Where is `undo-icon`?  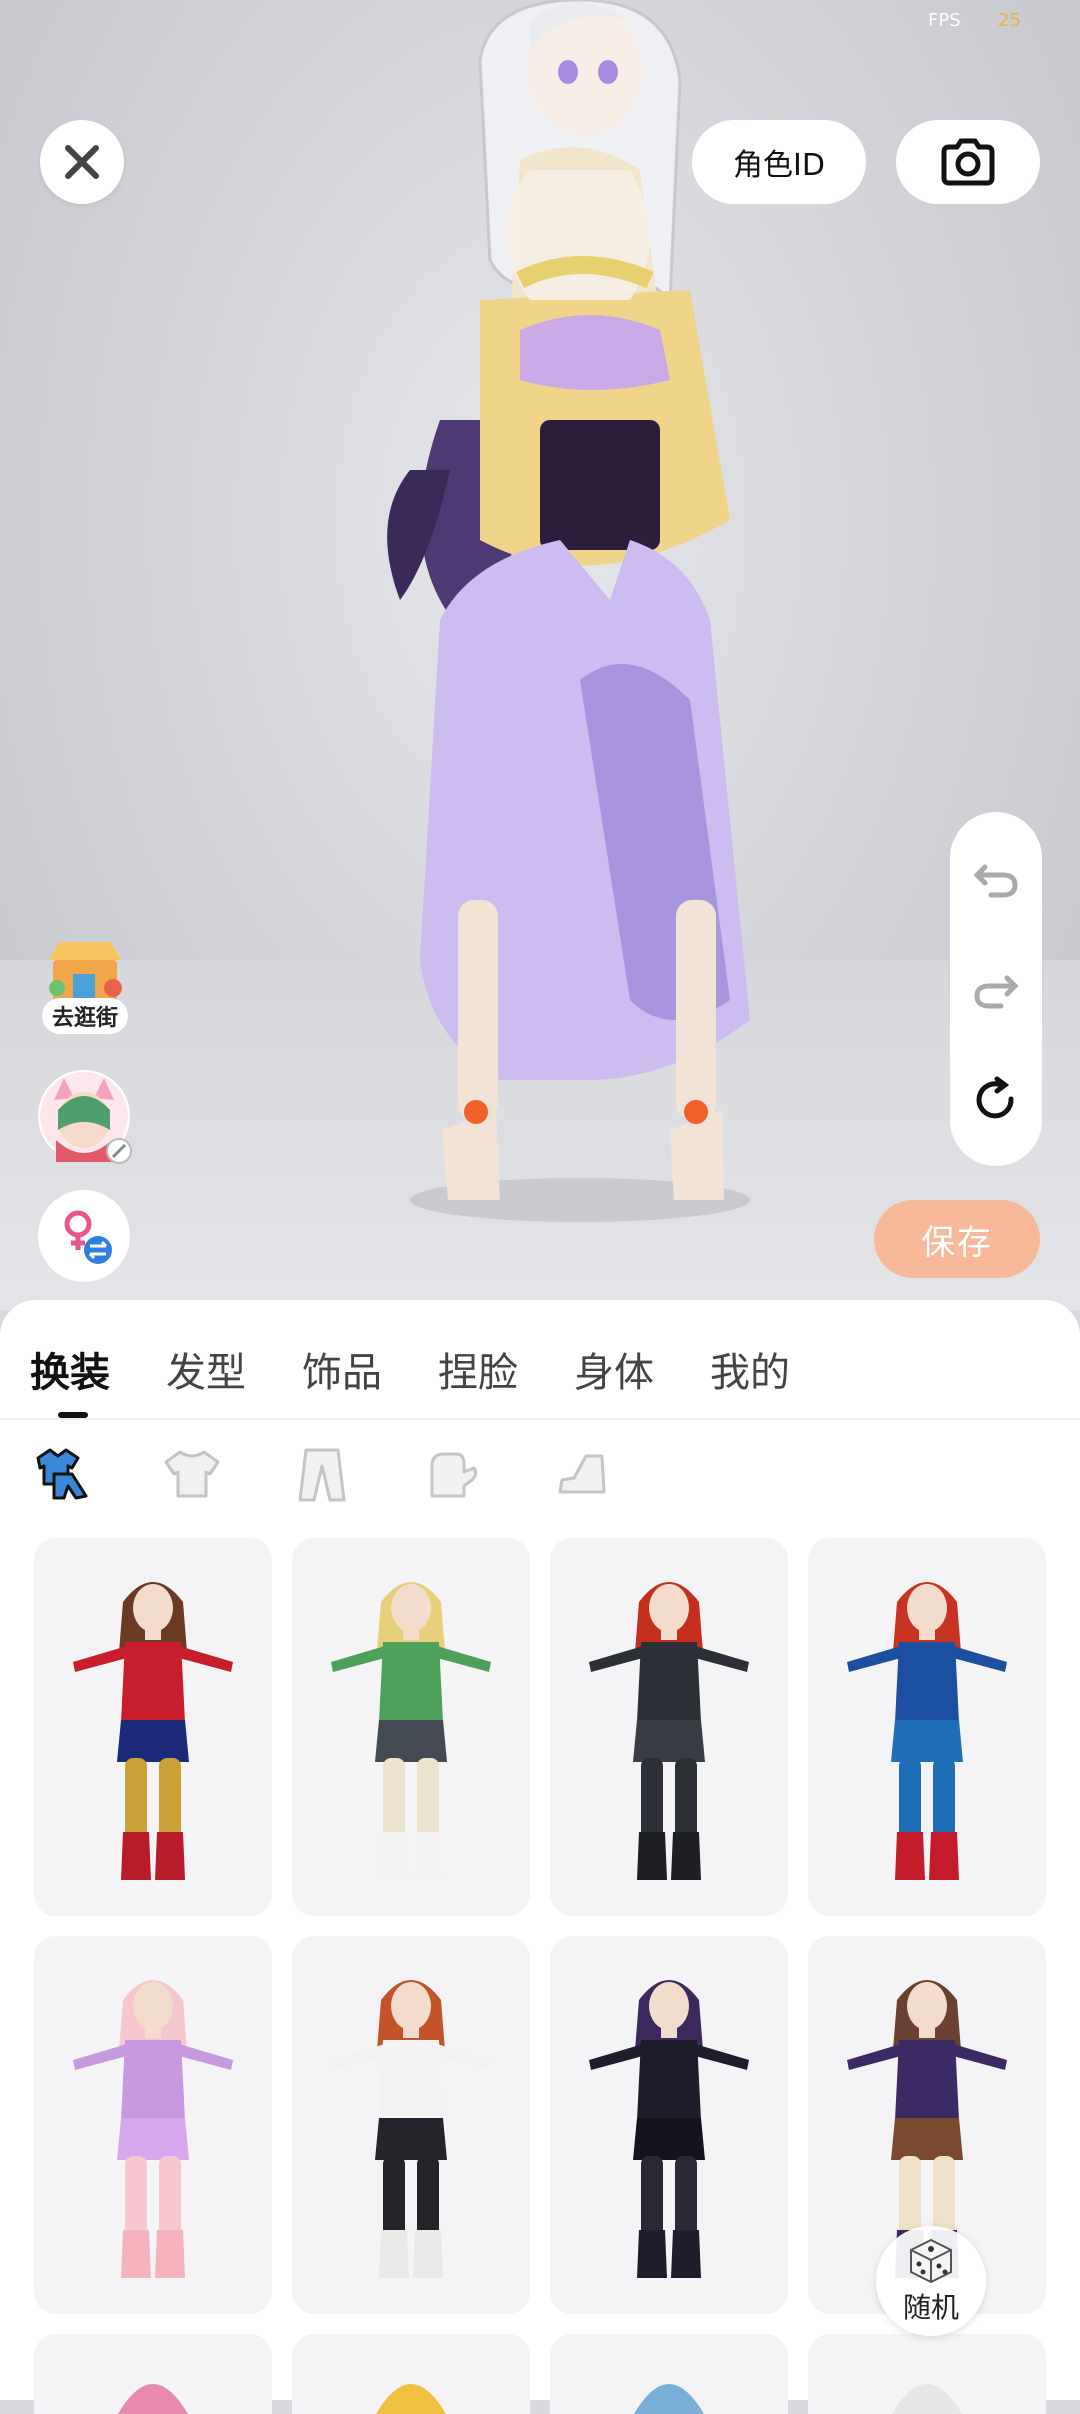
undo-icon is located at coordinates (996, 878).